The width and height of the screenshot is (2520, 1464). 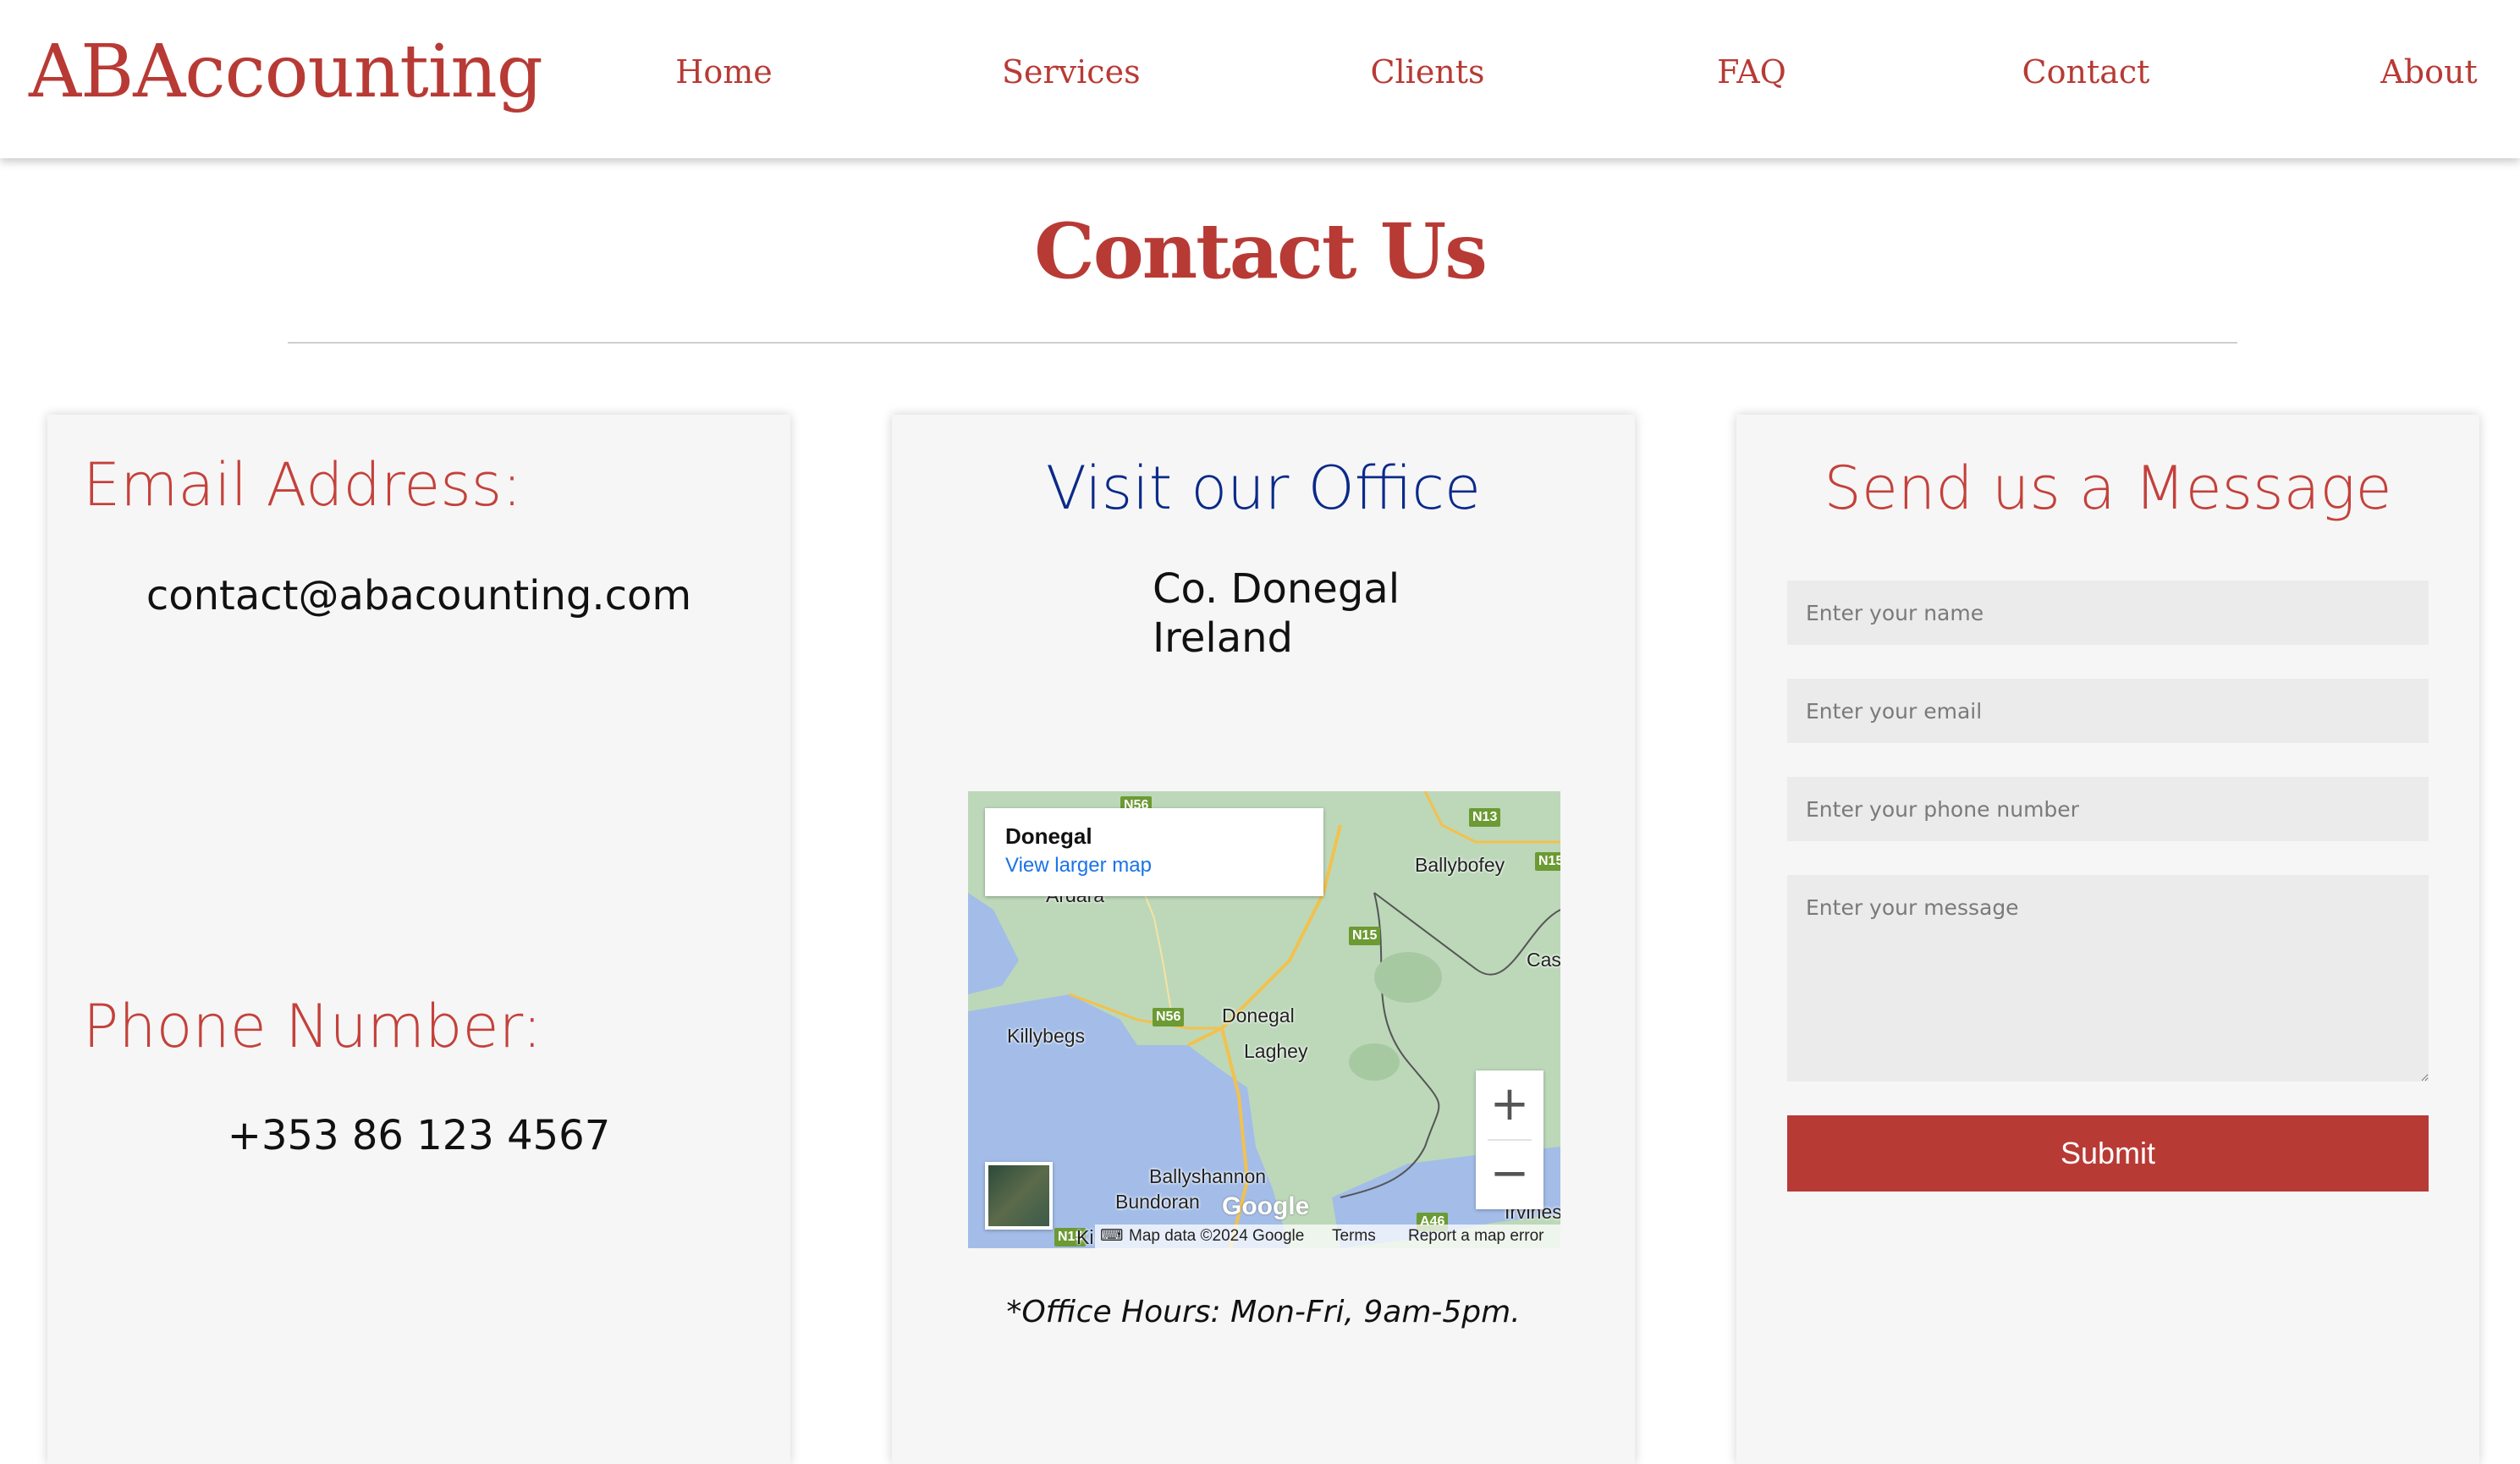 I want to click on nav-home: Home, so click(x=724, y=72).